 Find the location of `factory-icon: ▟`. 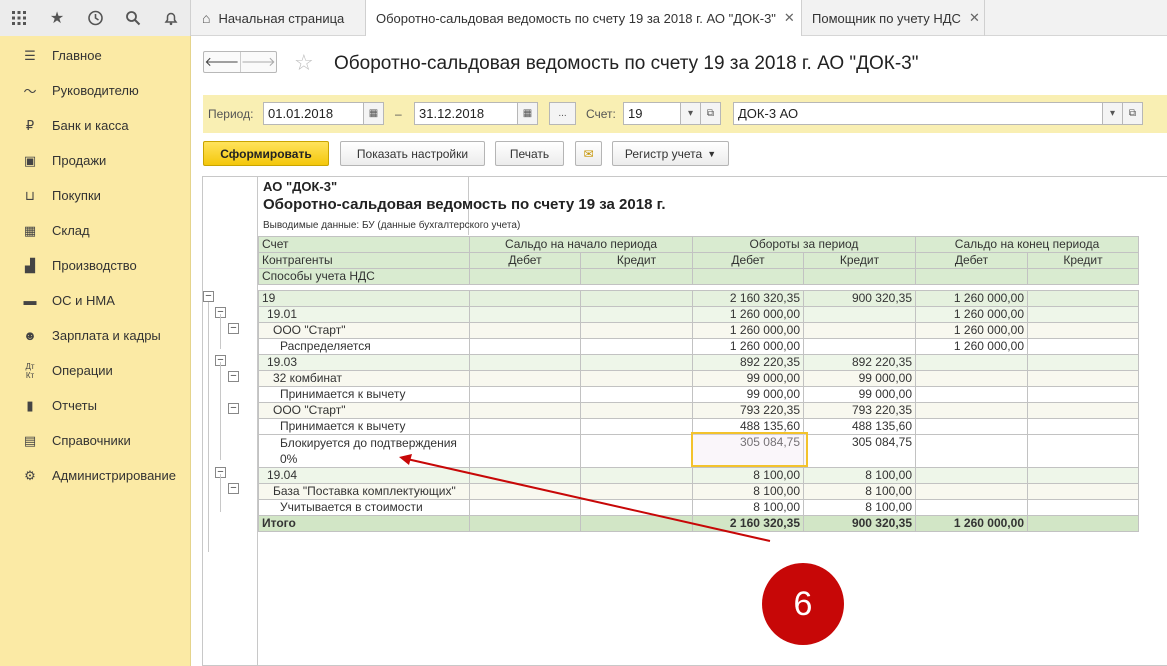

factory-icon: ▟ is located at coordinates (30, 265).